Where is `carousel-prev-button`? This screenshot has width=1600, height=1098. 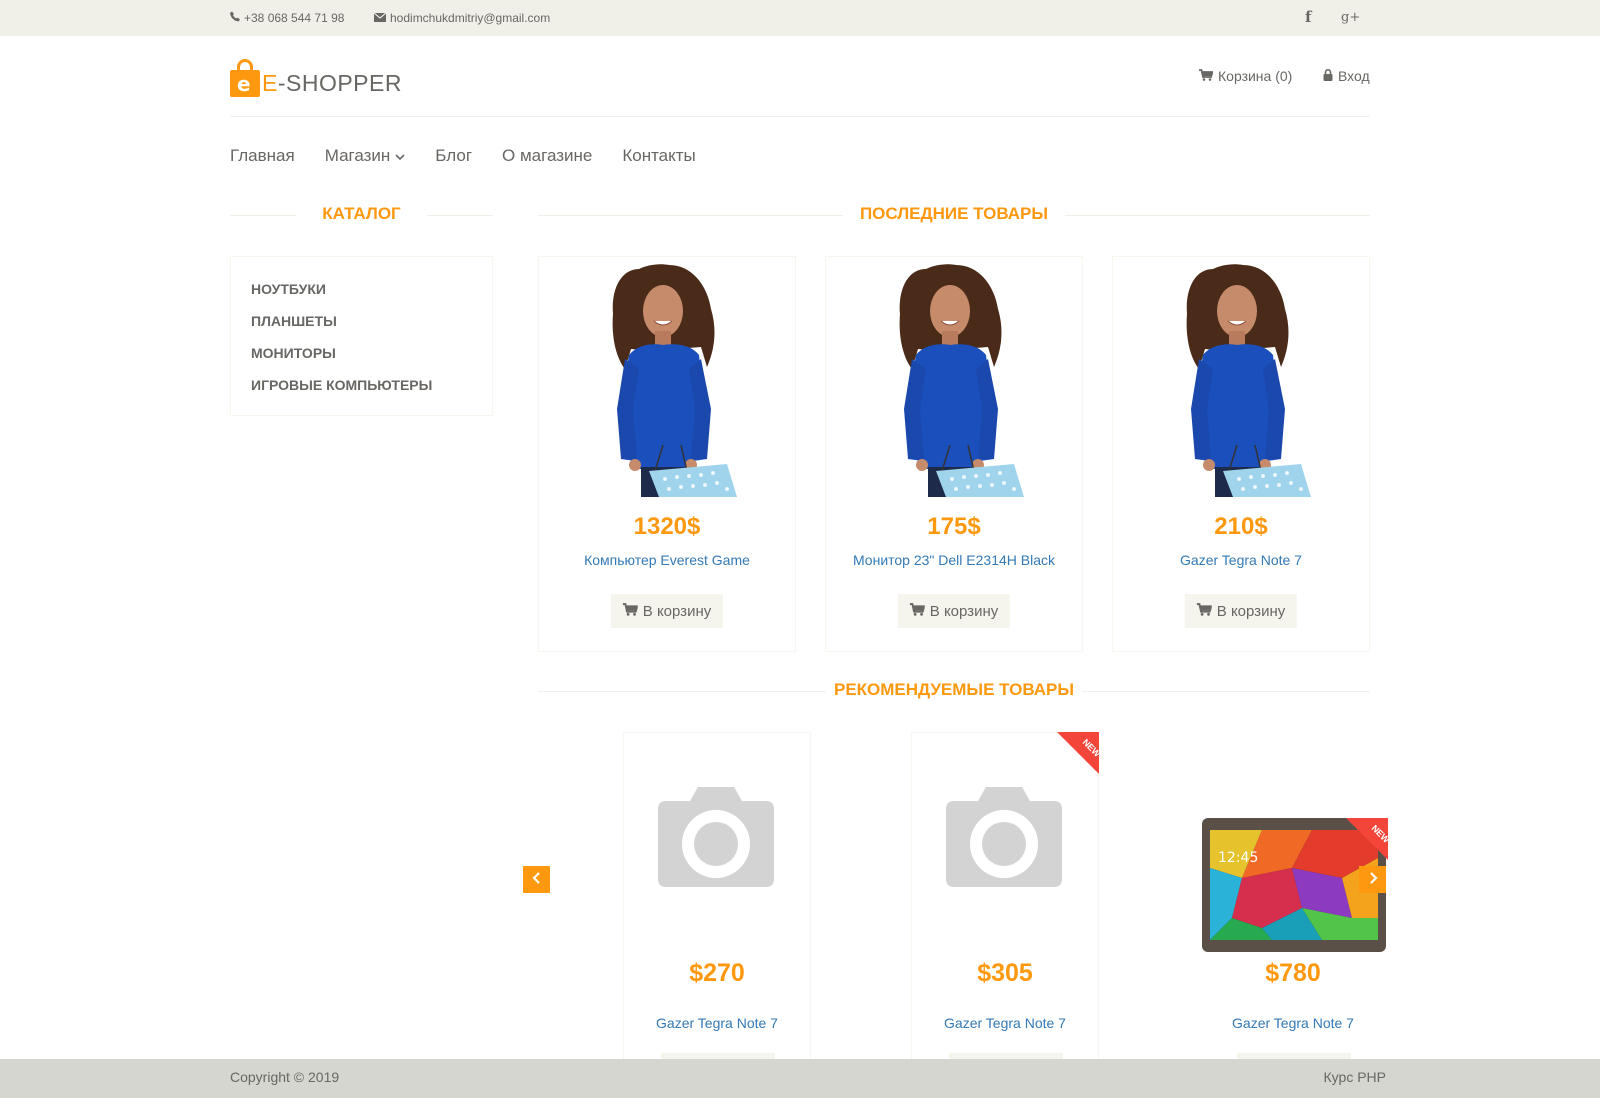 carousel-prev-button is located at coordinates (536, 879).